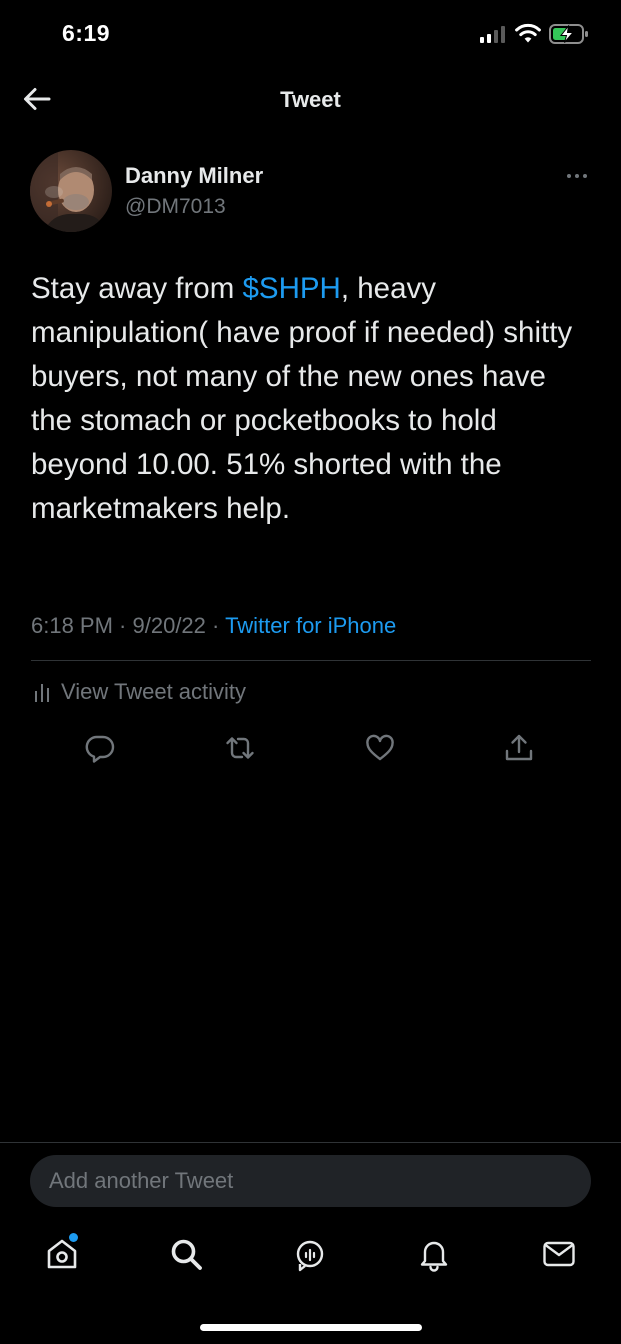  I want to click on tweet-text-start: Stay away from, so click(137, 288).